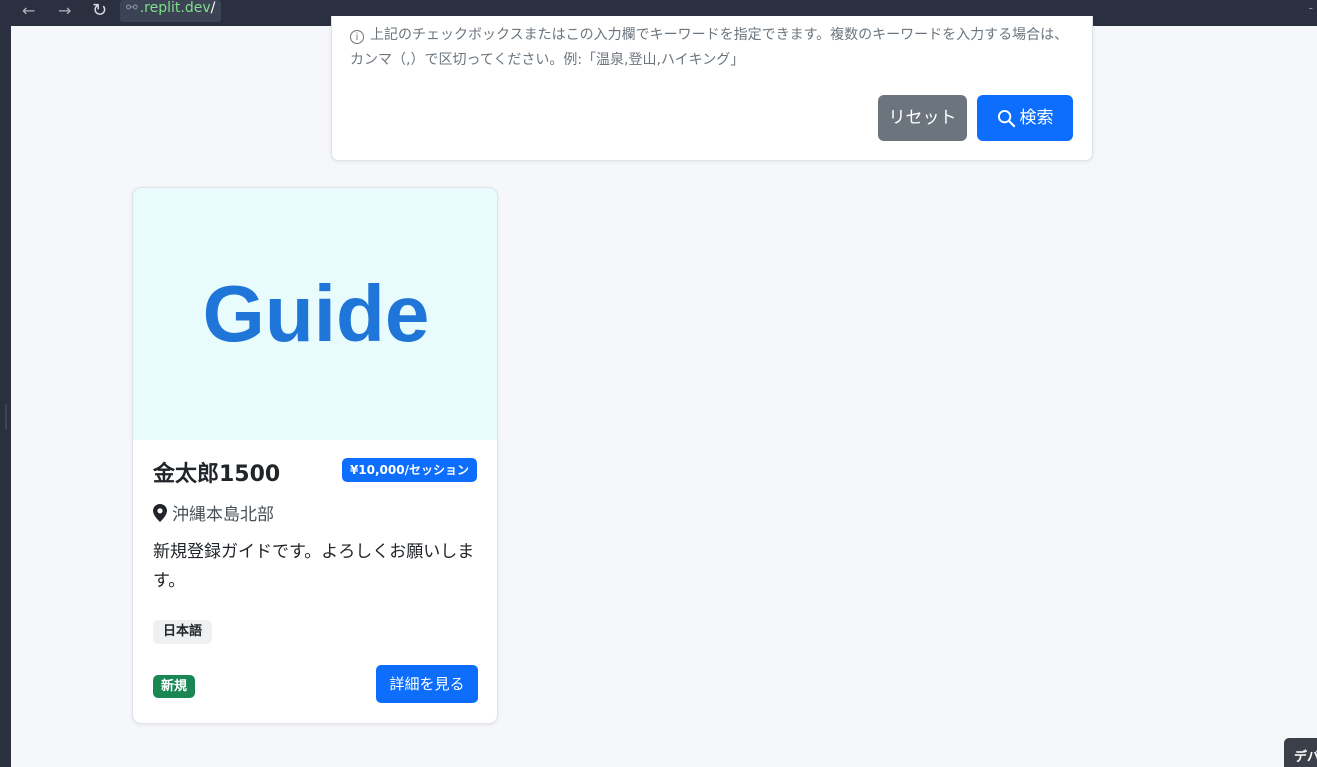 Image resolution: width=1317 pixels, height=767 pixels. What do you see at coordinates (183, 632) in the screenshot?
I see `language-tag: 日本語` at bounding box center [183, 632].